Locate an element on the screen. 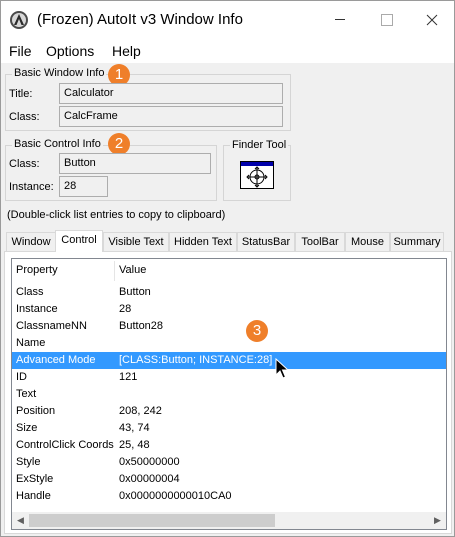 This screenshot has height=537, width=455. menu-file: File is located at coordinates (20, 51).